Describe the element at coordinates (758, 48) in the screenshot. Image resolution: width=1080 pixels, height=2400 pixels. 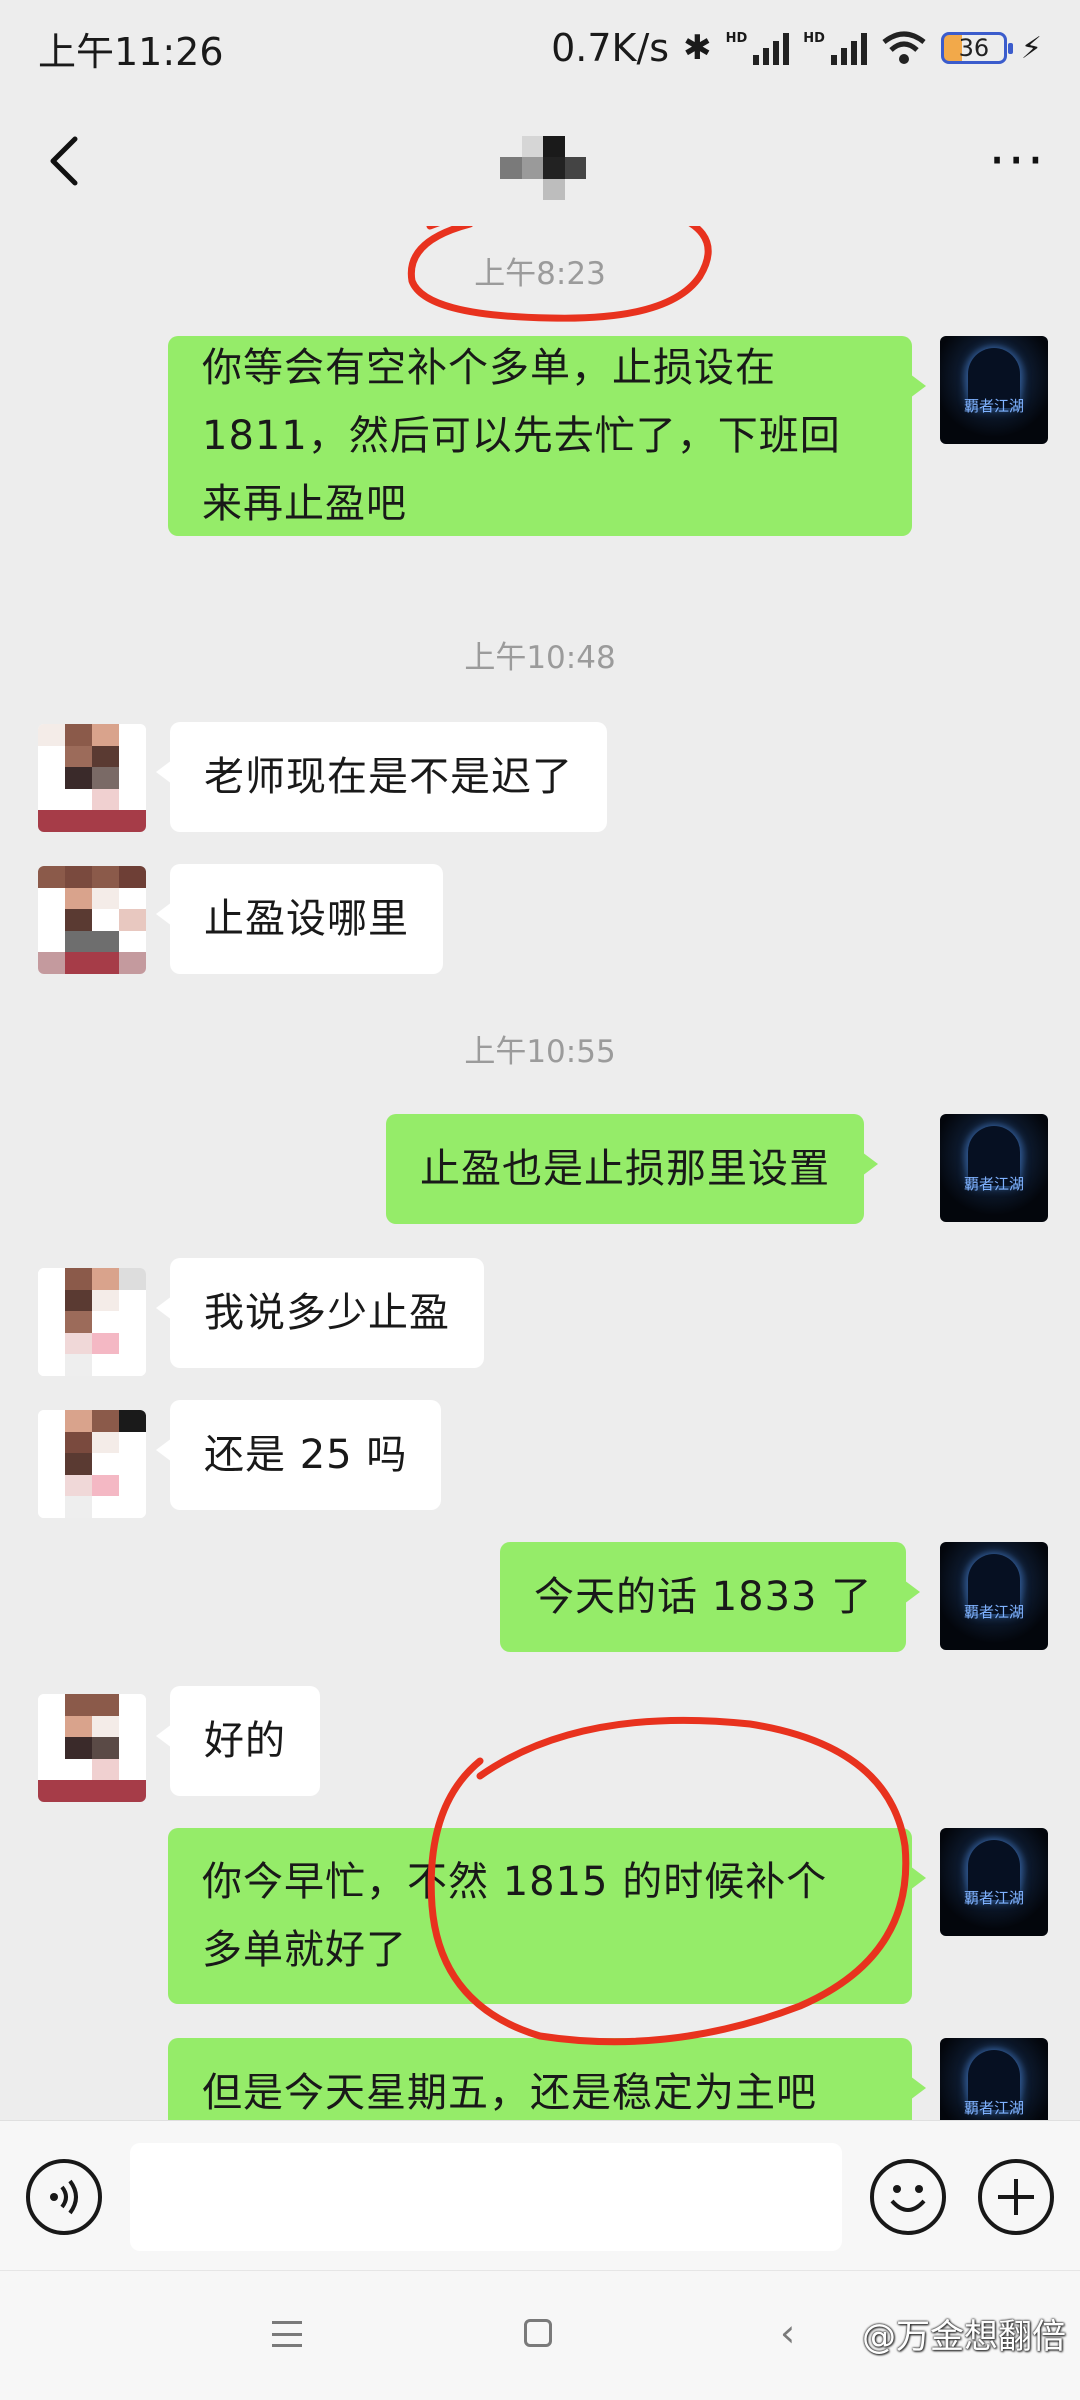
I see `signal-1-icon: HD` at that location.